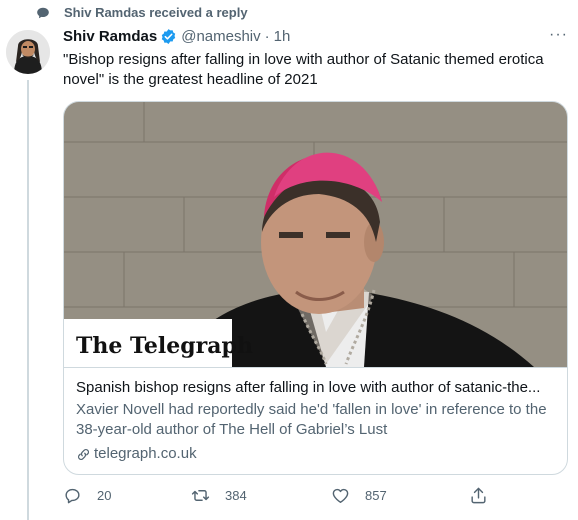 This screenshot has width=578, height=520. Describe the element at coordinates (283, 498) in the screenshot. I see `tweet-actions: 20 384 857` at that location.